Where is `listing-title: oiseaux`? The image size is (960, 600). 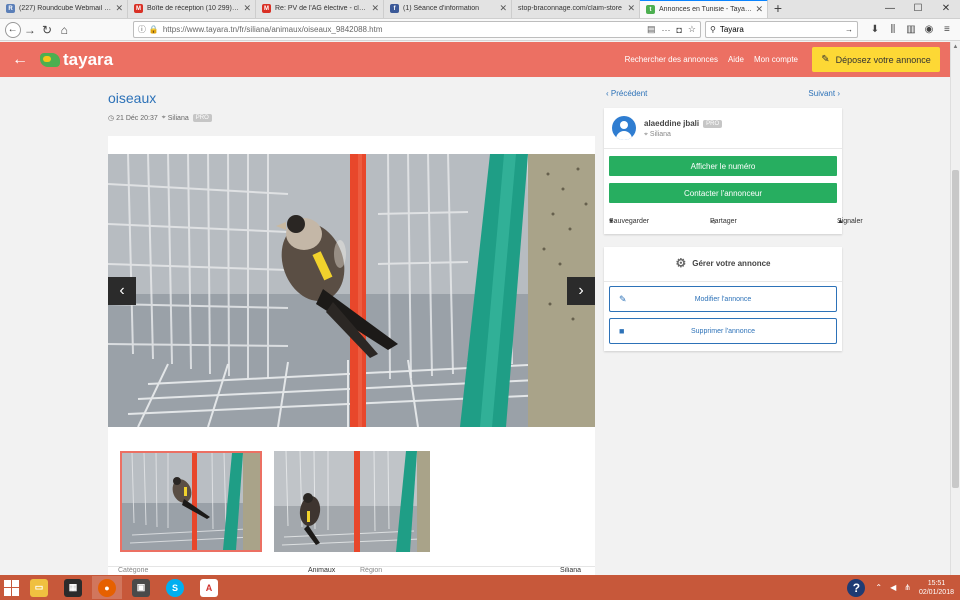
listing-title: oiseaux is located at coordinates (132, 98).